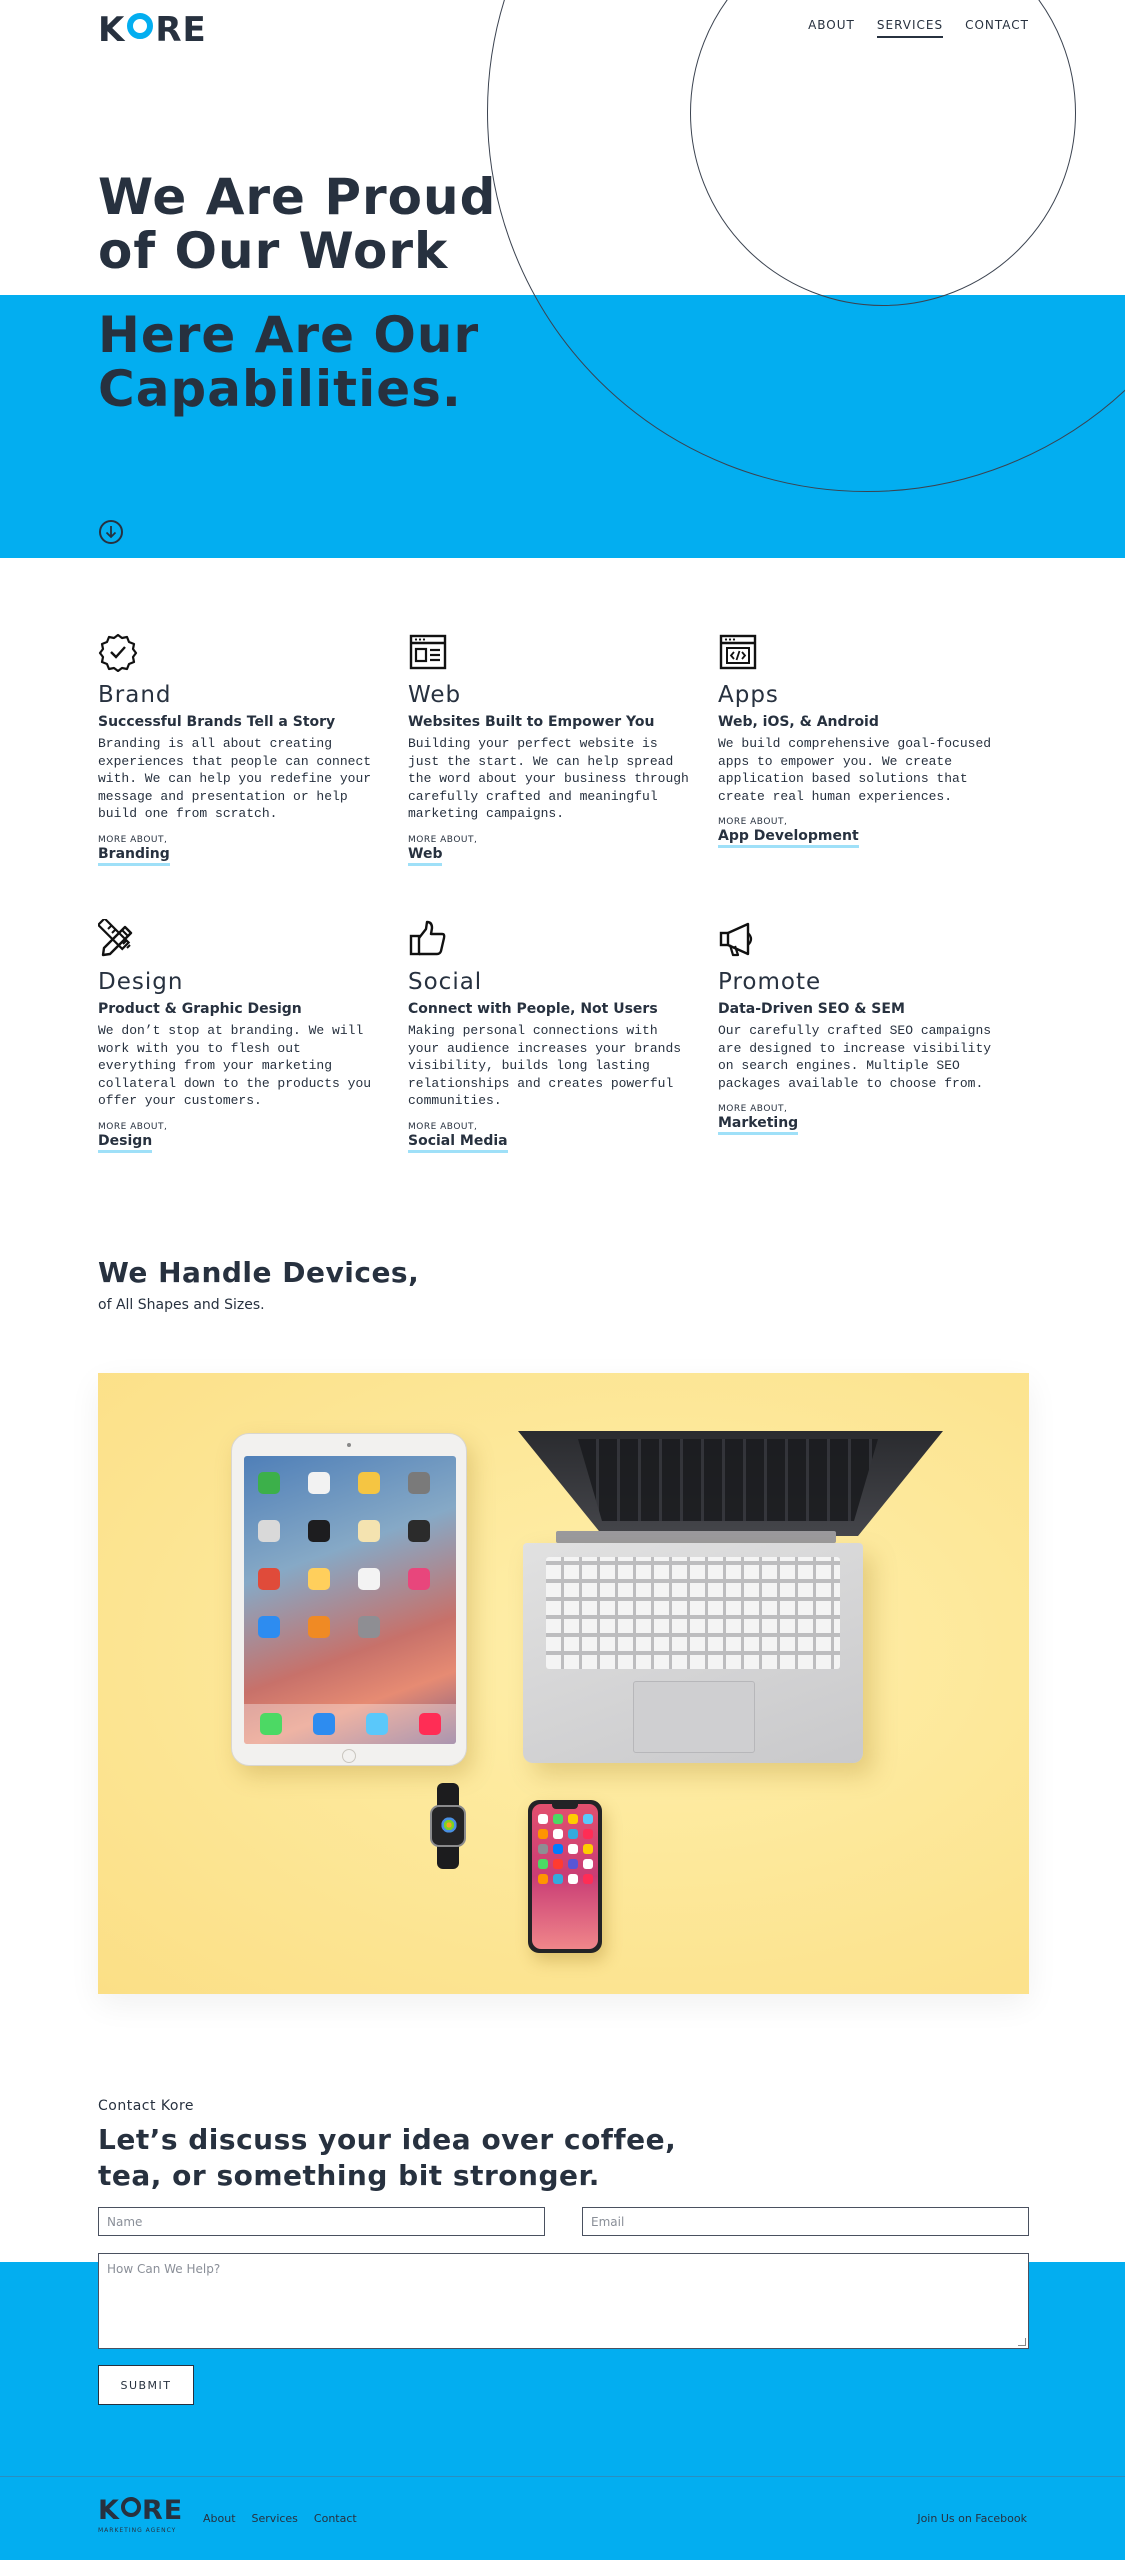  I want to click on resize-handle-icon, so click(1022, 2342).